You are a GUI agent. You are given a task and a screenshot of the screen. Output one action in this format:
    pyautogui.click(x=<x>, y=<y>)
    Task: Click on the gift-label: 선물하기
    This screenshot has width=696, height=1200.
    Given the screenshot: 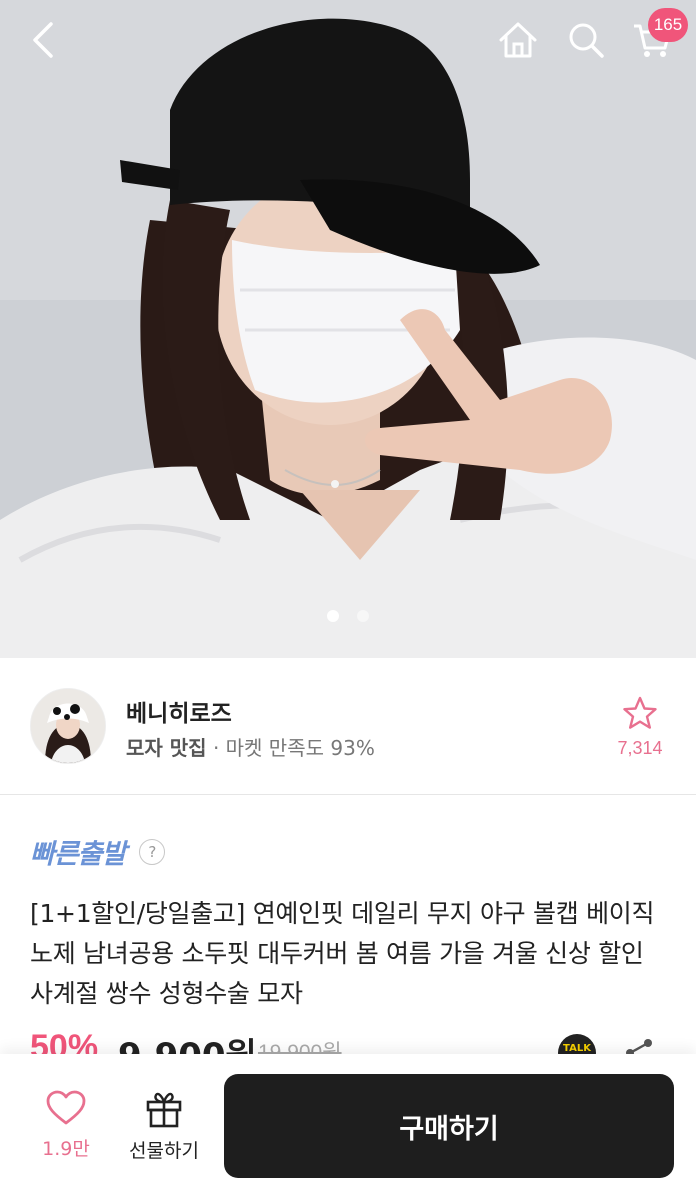 What is the action you would take?
    pyautogui.click(x=164, y=1151)
    